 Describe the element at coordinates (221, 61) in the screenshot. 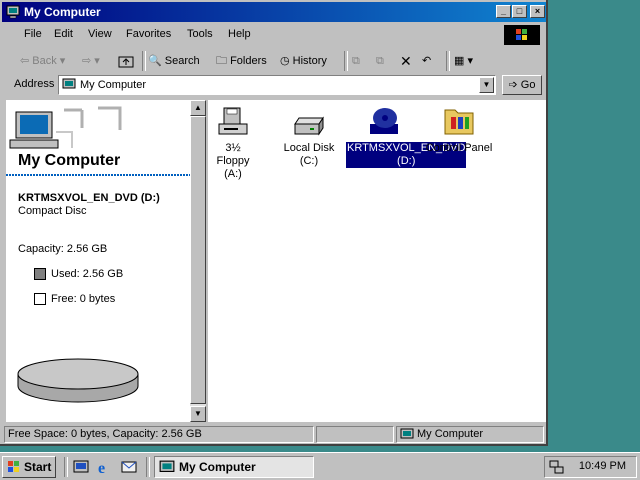

I see `folders-icon: 🗀` at that location.